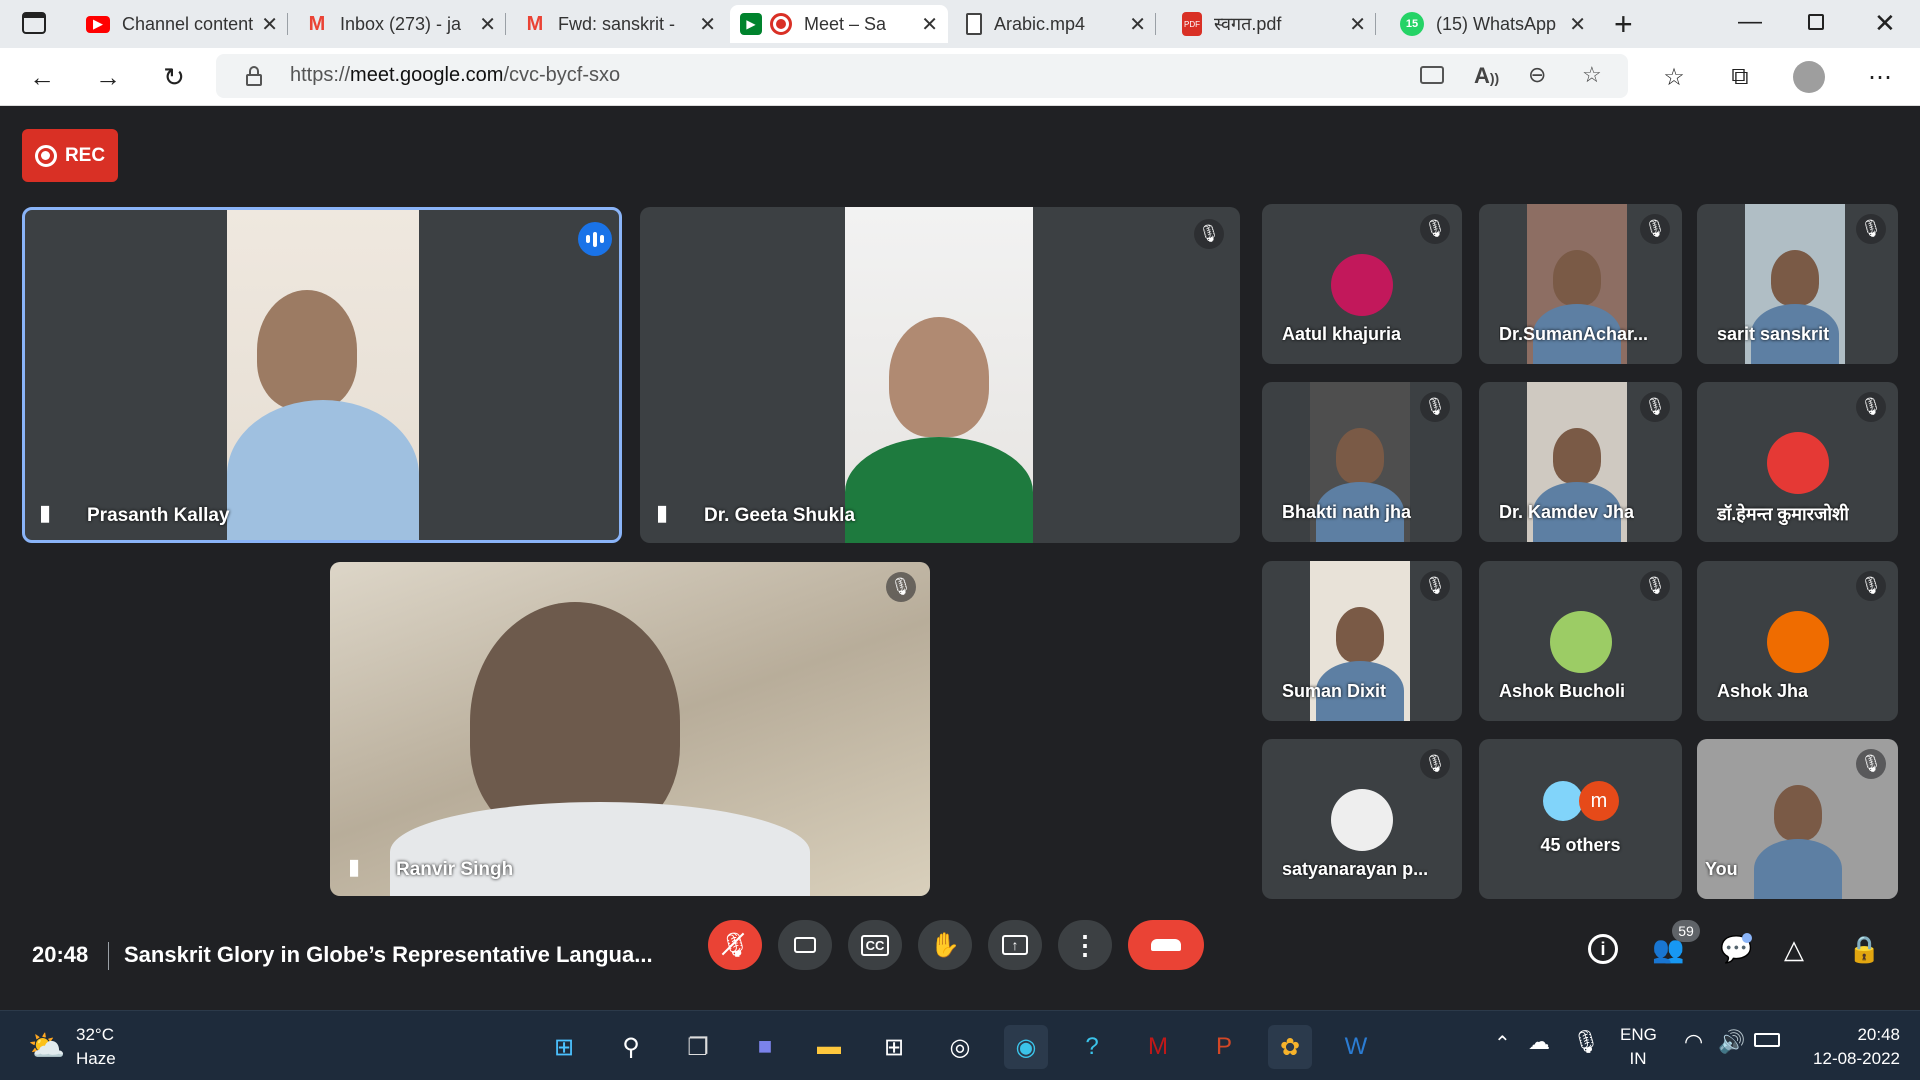 The width and height of the screenshot is (1920, 1080). What do you see at coordinates (875, 945) in the screenshot?
I see `captions-button: CC` at bounding box center [875, 945].